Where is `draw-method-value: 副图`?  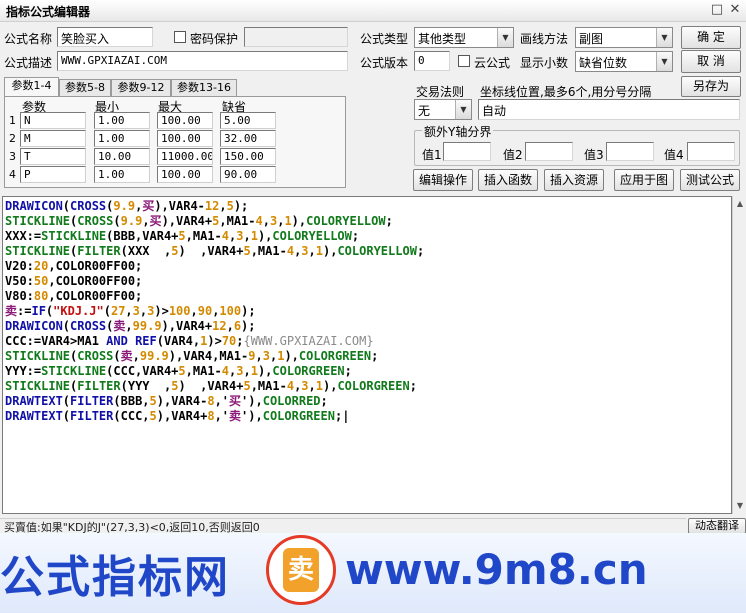
draw-method-value: 副图 is located at coordinates (591, 39).